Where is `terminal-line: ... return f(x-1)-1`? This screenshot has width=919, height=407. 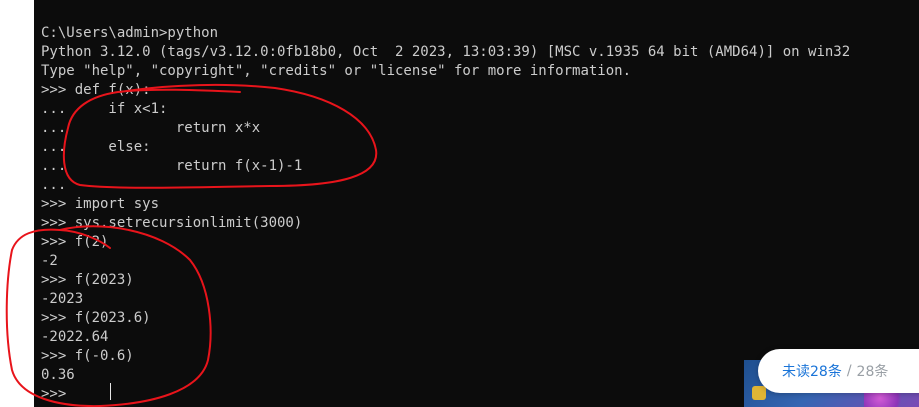 terminal-line: ... return f(x-1)-1 is located at coordinates (172, 166).